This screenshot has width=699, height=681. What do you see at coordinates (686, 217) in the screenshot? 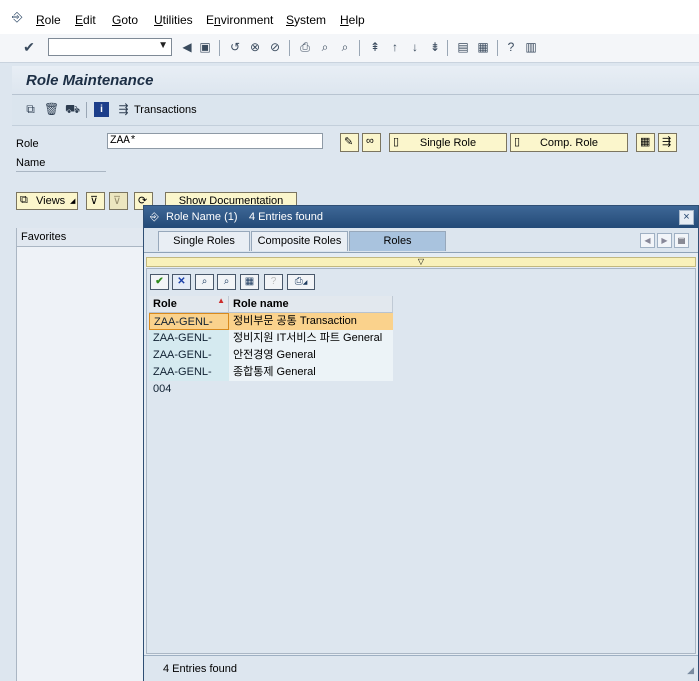
I see `close-icon: ×` at bounding box center [686, 217].